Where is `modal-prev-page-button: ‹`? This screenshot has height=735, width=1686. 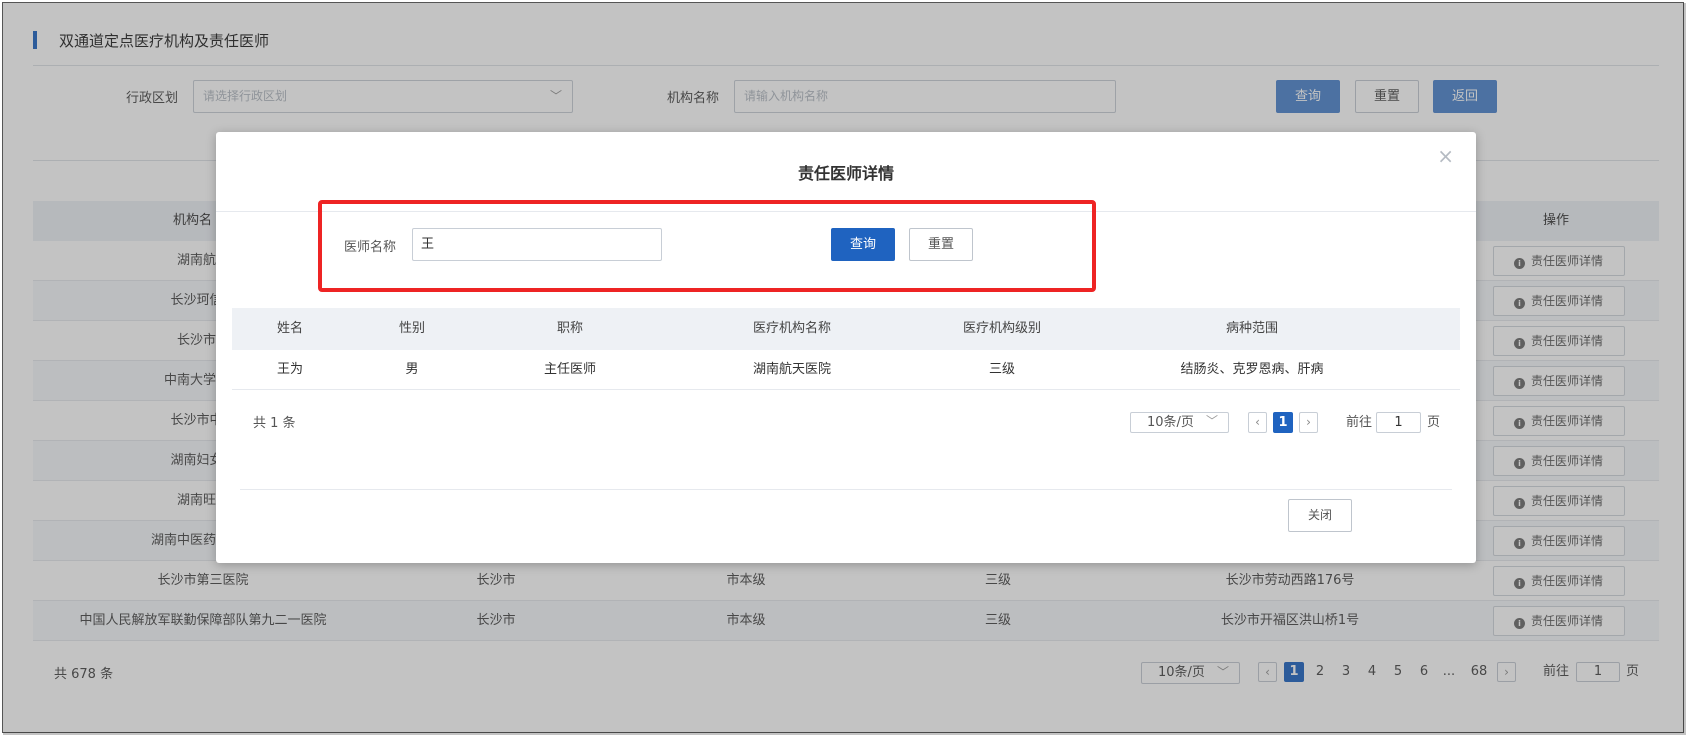
modal-prev-page-button: ‹ is located at coordinates (1257, 422).